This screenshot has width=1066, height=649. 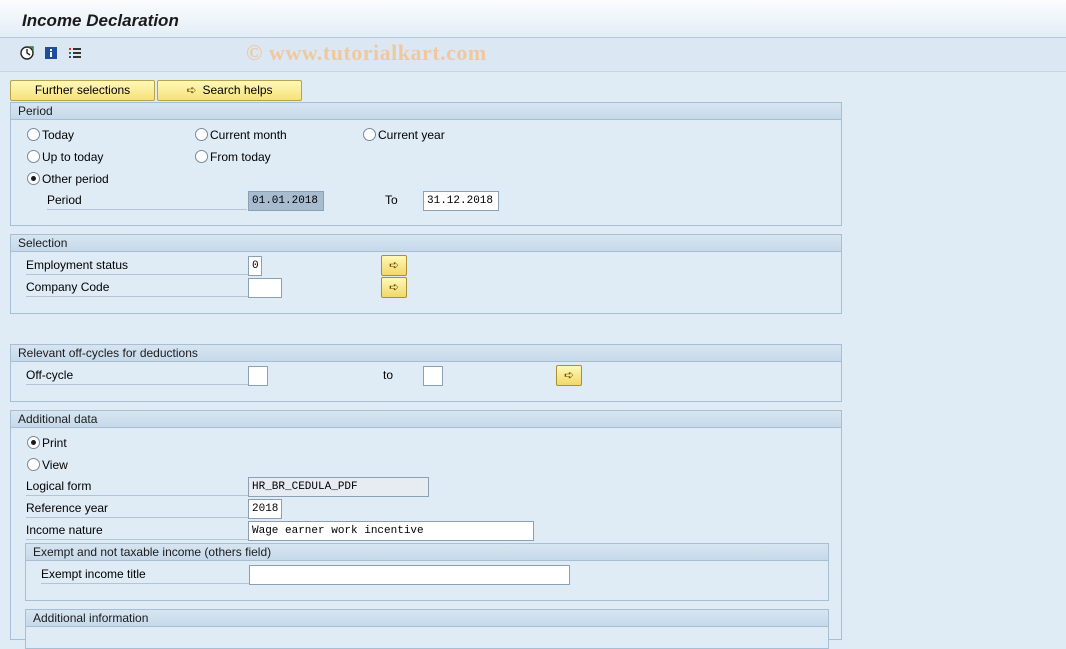 What do you see at coordinates (33, 178) in the screenshot?
I see `radio-other-period` at bounding box center [33, 178].